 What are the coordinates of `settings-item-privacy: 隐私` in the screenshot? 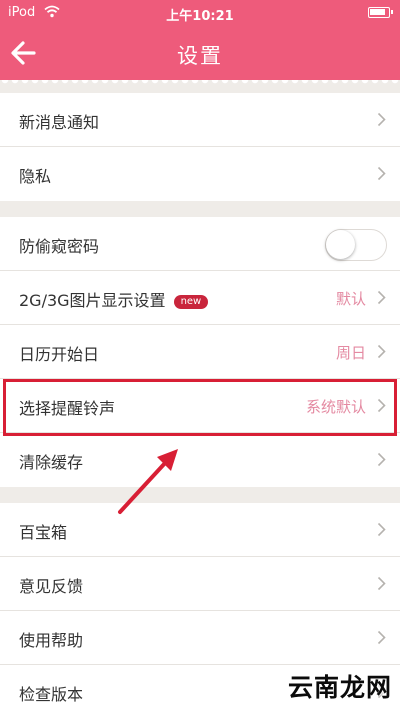 It's located at (200, 174).